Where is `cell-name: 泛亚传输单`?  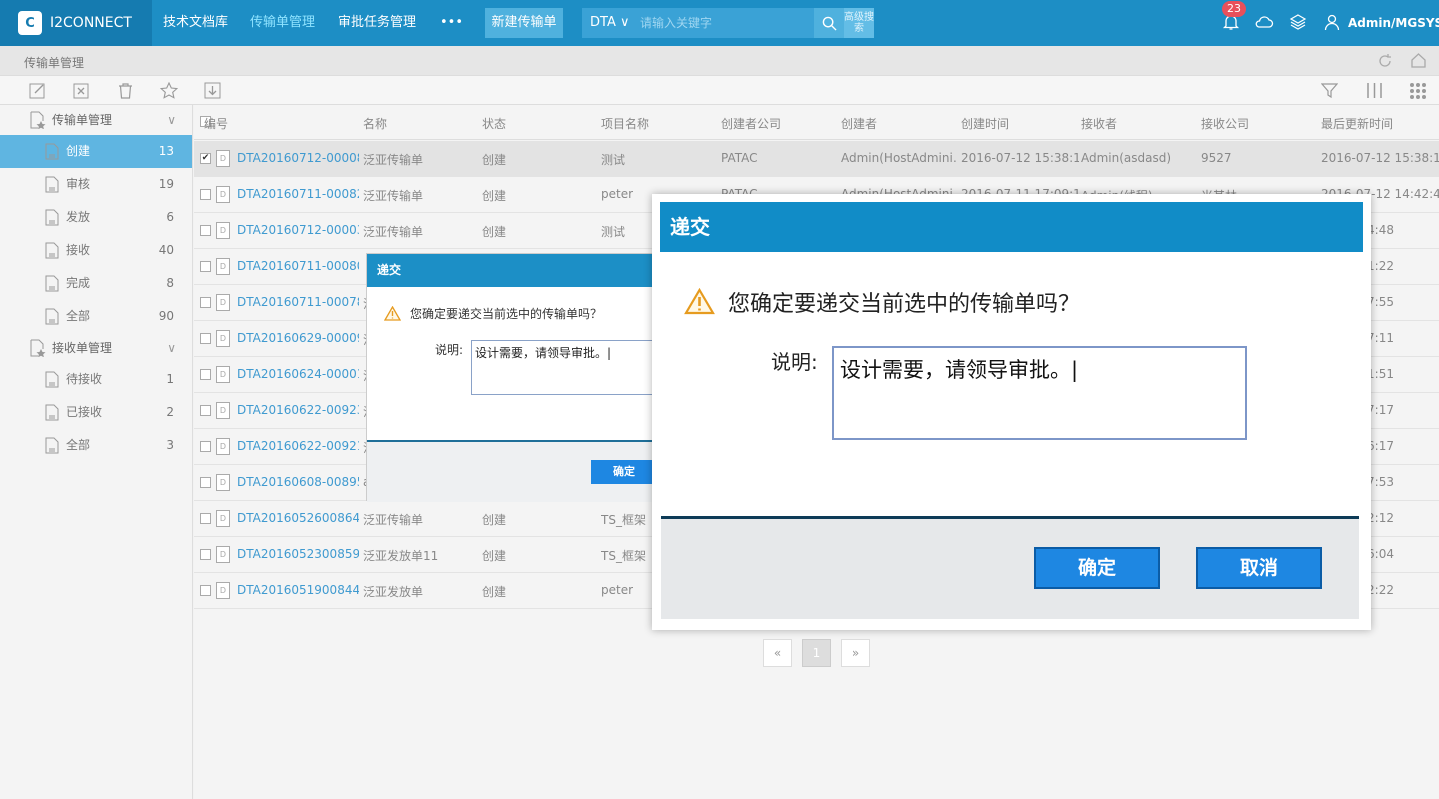
cell-name: 泛亚传输单 is located at coordinates (393, 196).